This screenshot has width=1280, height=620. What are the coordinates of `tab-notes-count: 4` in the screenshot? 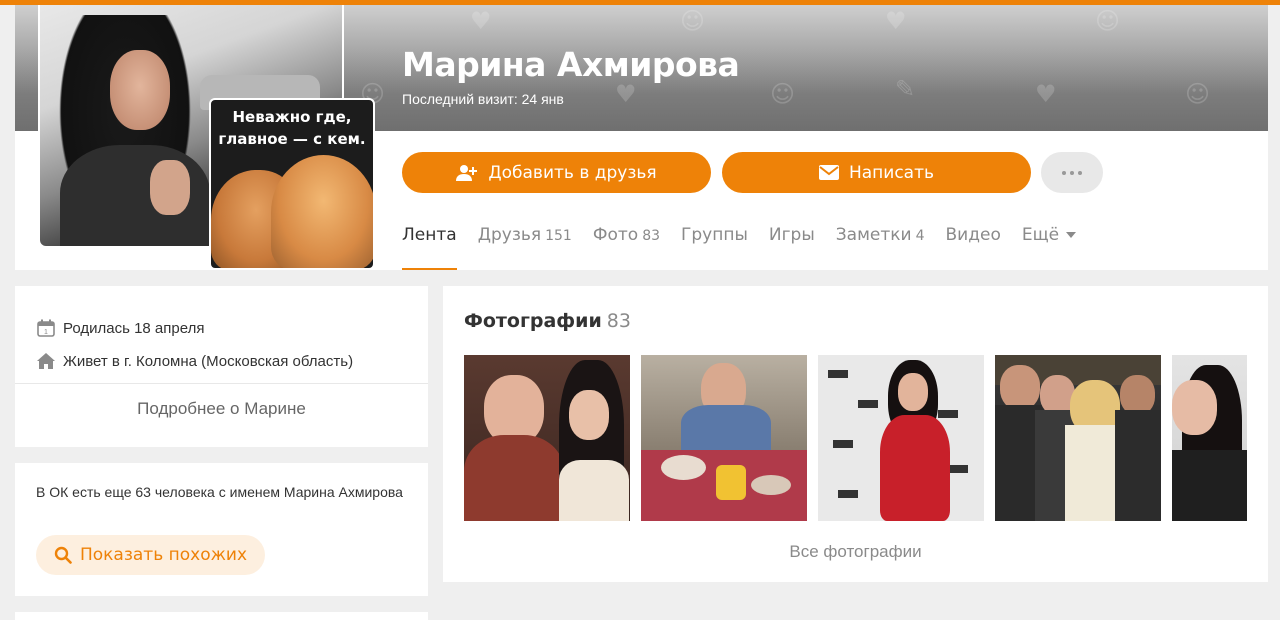 It's located at (920, 236).